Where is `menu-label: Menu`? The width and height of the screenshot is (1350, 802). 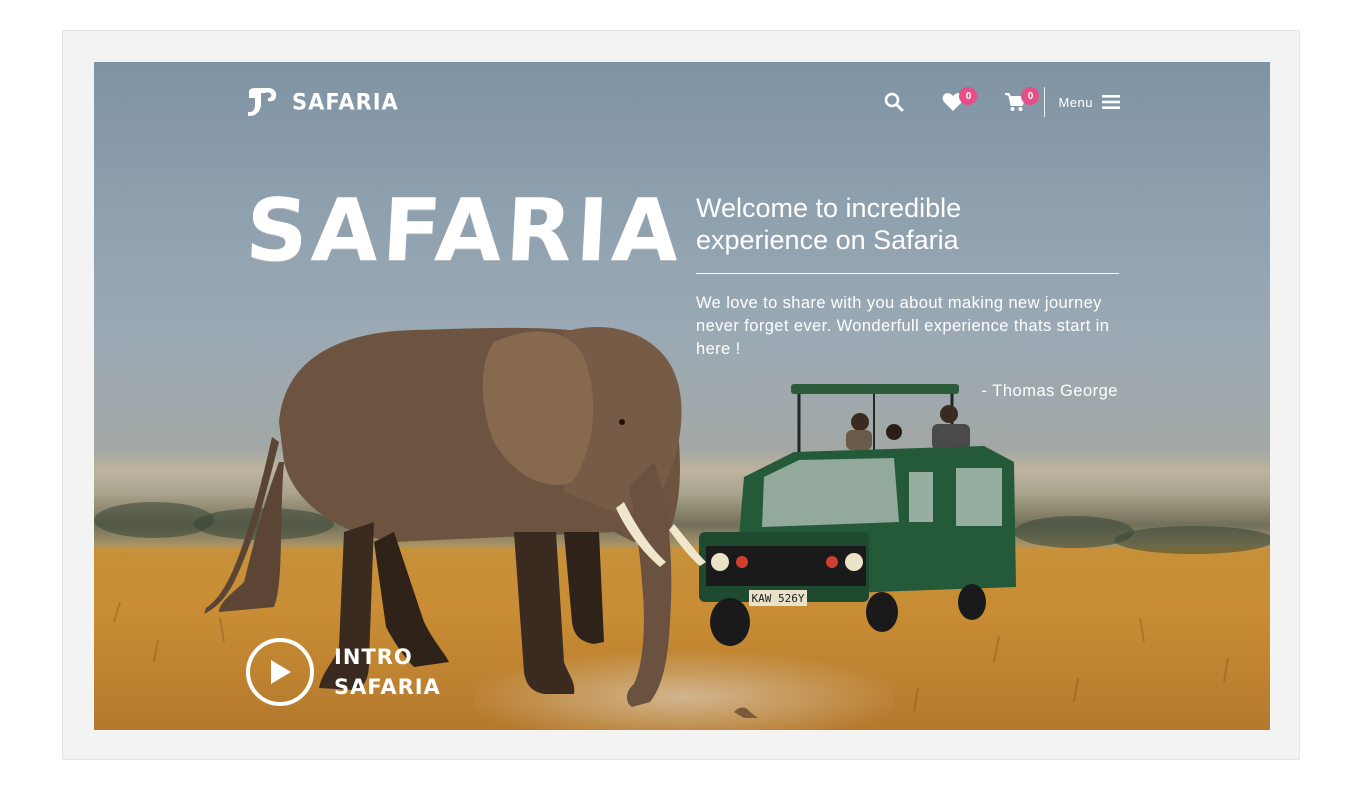 menu-label: Menu is located at coordinates (1075, 102).